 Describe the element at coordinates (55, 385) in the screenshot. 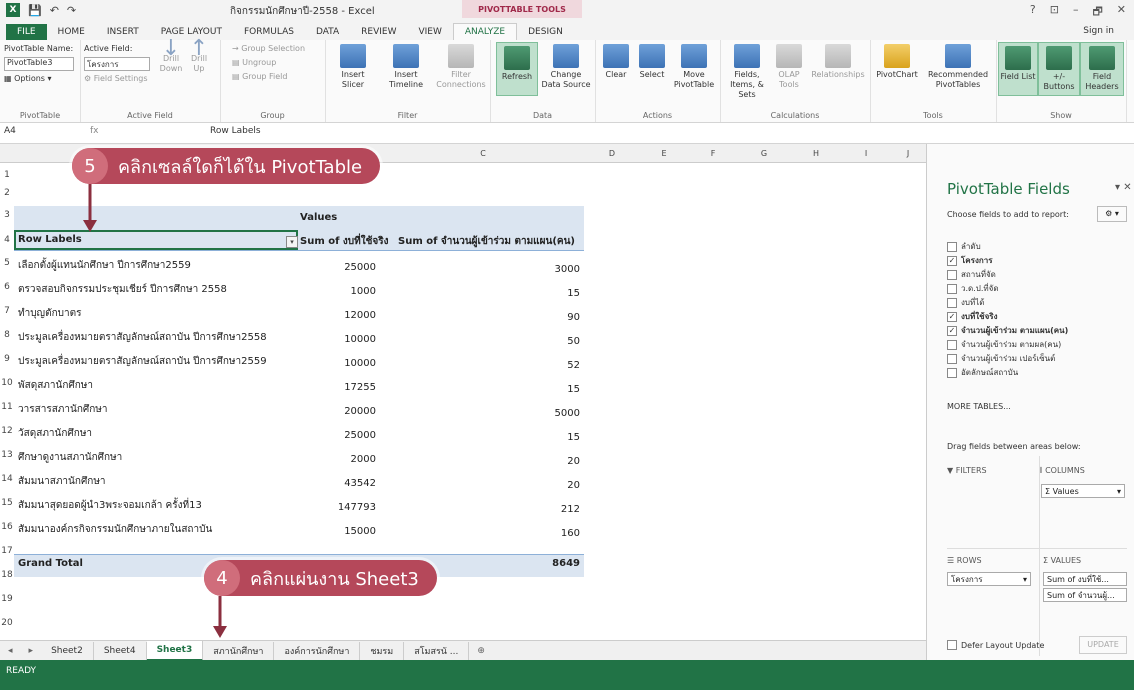

I see `row-label: พัสดุสภานักศึกษา` at that location.